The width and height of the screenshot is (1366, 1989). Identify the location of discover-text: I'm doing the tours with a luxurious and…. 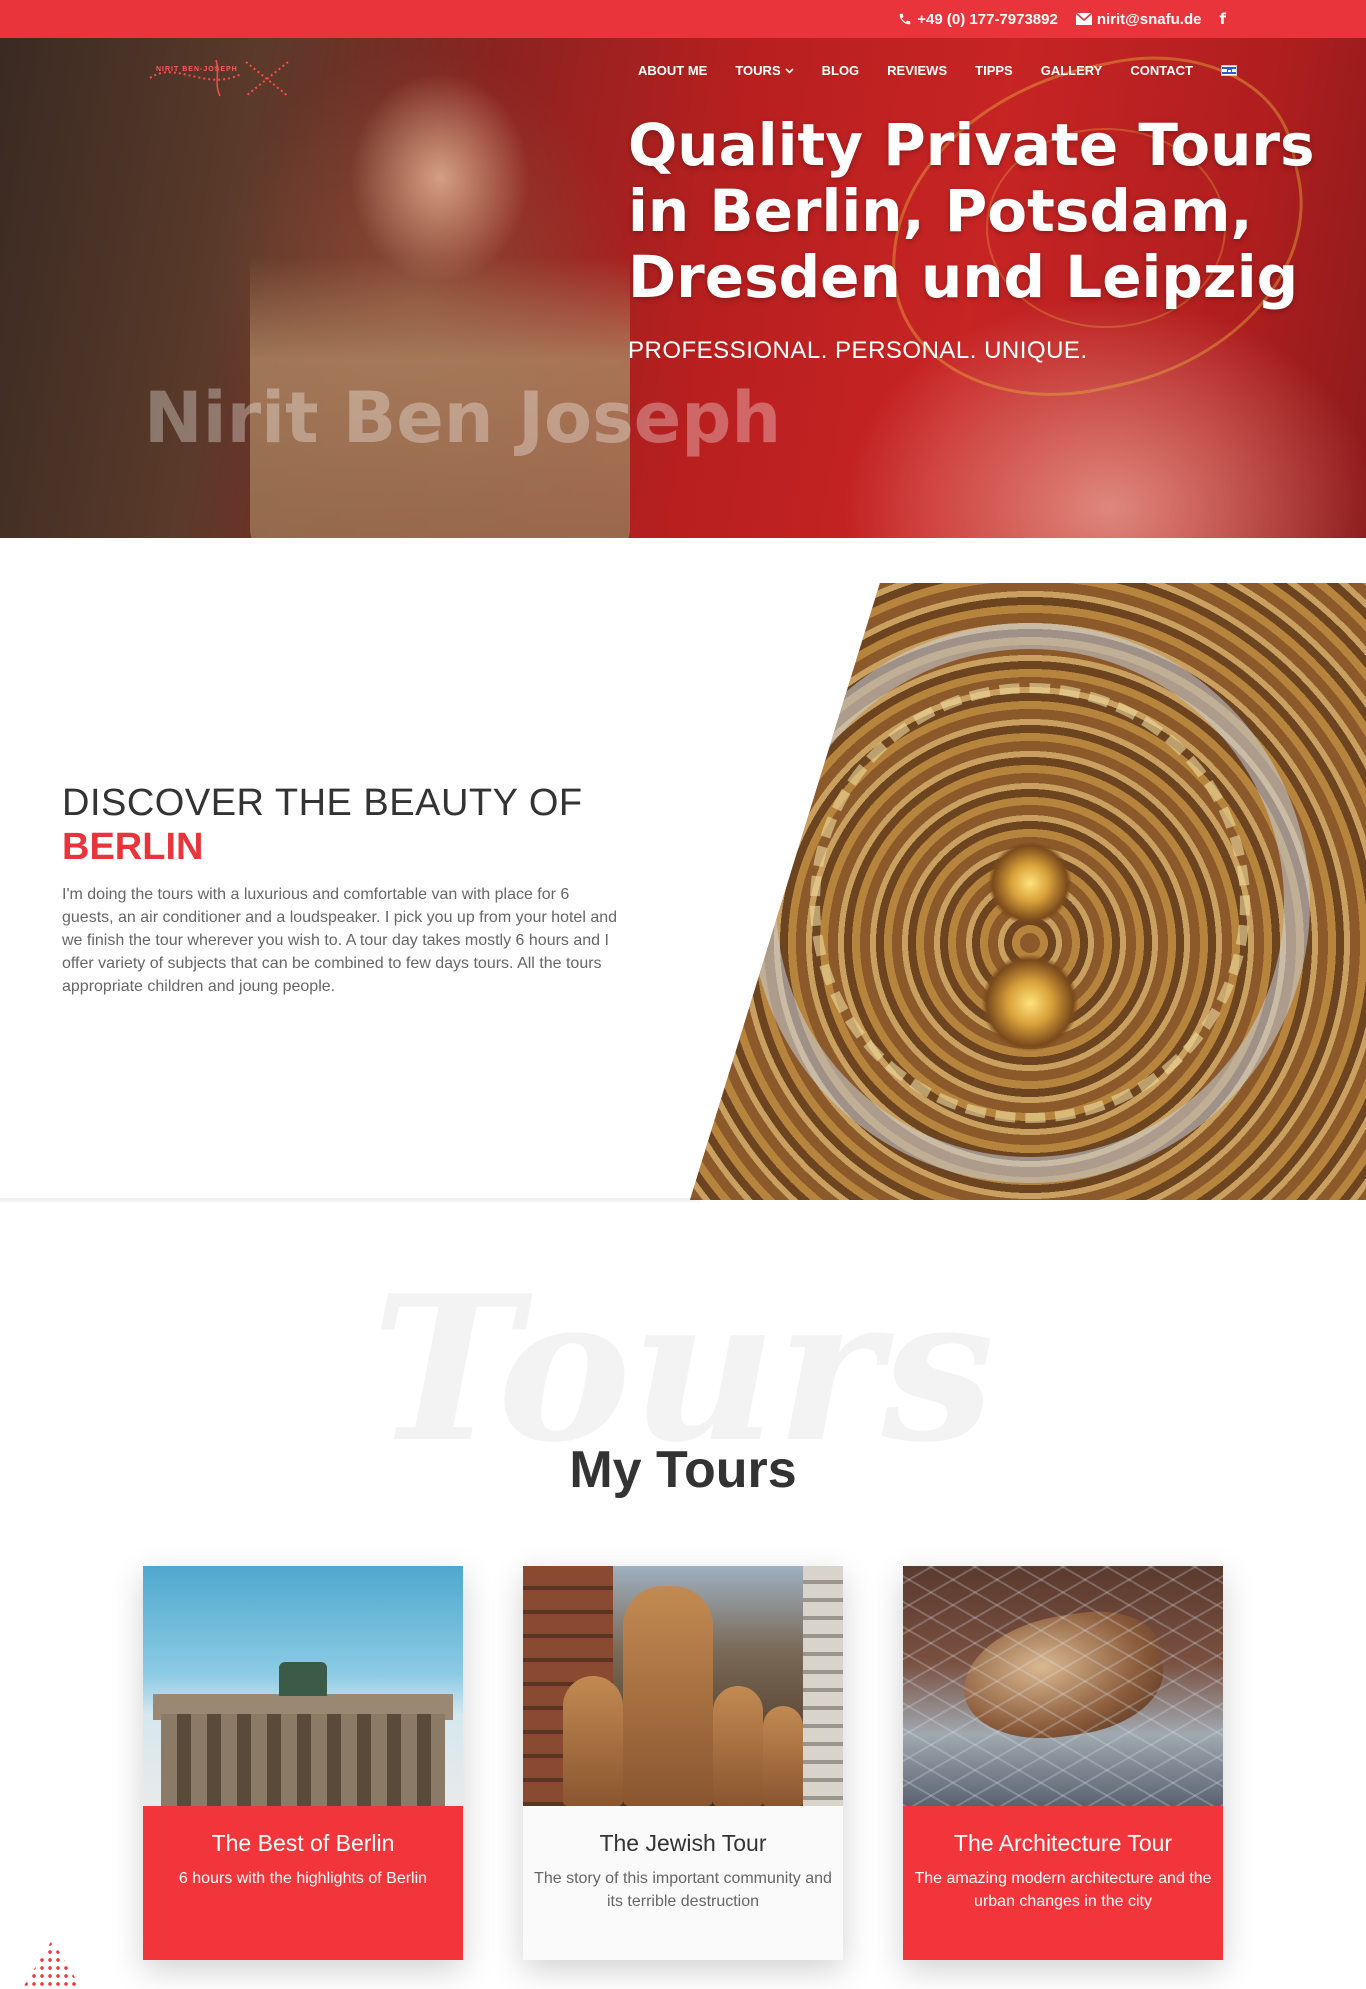
(340, 940).